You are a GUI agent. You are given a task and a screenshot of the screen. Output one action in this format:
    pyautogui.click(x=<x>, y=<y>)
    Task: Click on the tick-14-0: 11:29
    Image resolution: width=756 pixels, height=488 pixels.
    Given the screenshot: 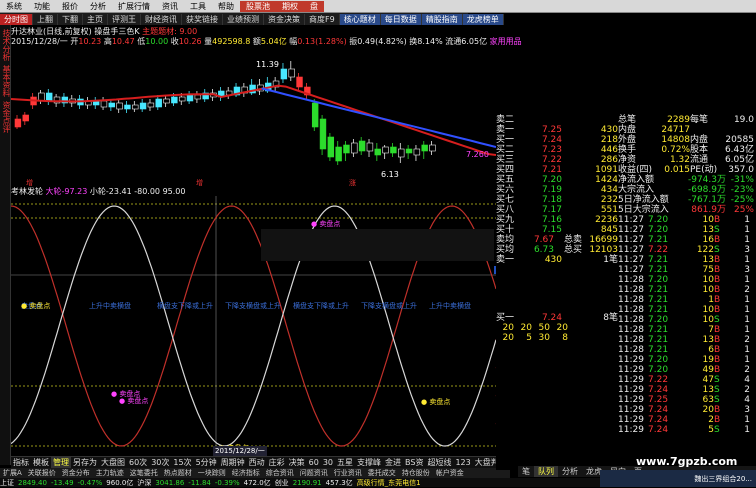 What is the action you would take?
    pyautogui.click(x=631, y=360)
    